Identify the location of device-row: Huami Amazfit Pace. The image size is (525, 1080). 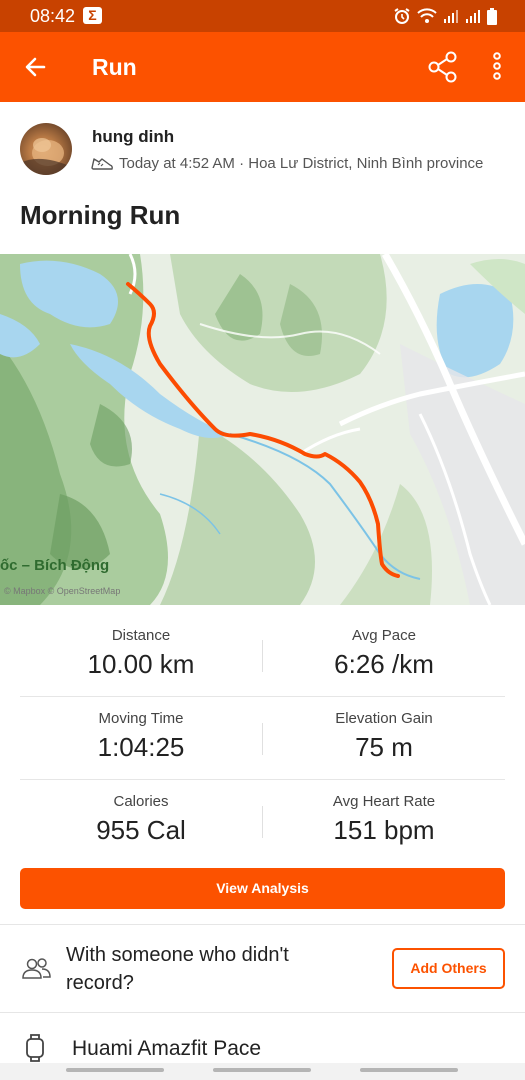
(262, 1040).